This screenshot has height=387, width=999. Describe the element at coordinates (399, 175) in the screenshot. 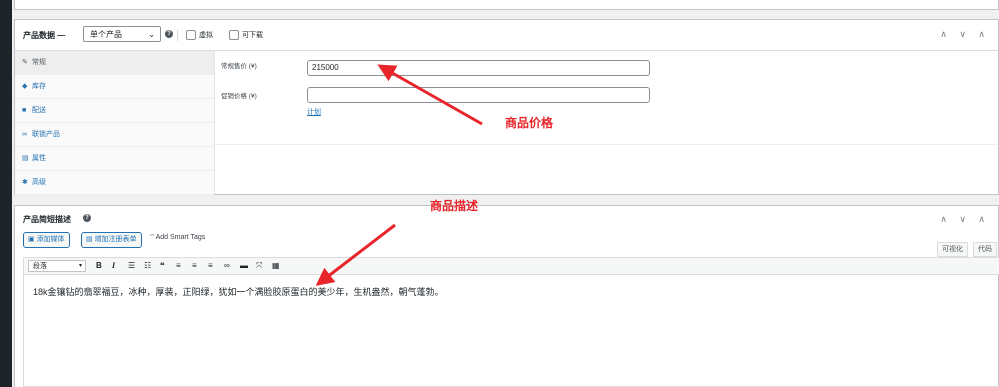

I see `annotation-arrows` at that location.